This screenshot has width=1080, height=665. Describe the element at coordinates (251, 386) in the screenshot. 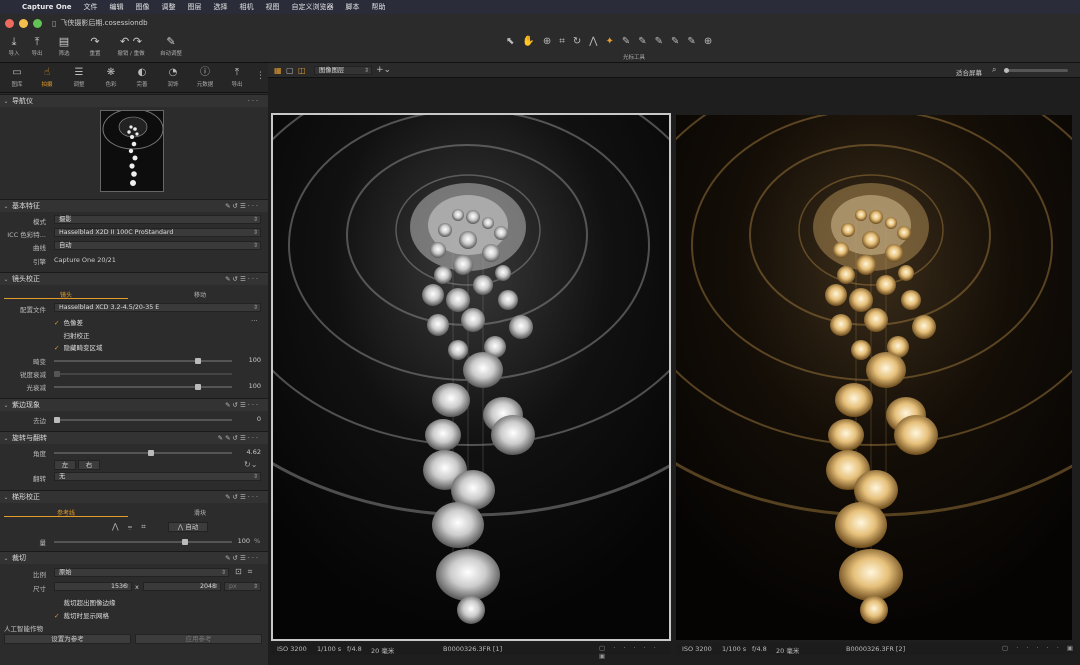

I see `light-falloff-value: 100` at that location.